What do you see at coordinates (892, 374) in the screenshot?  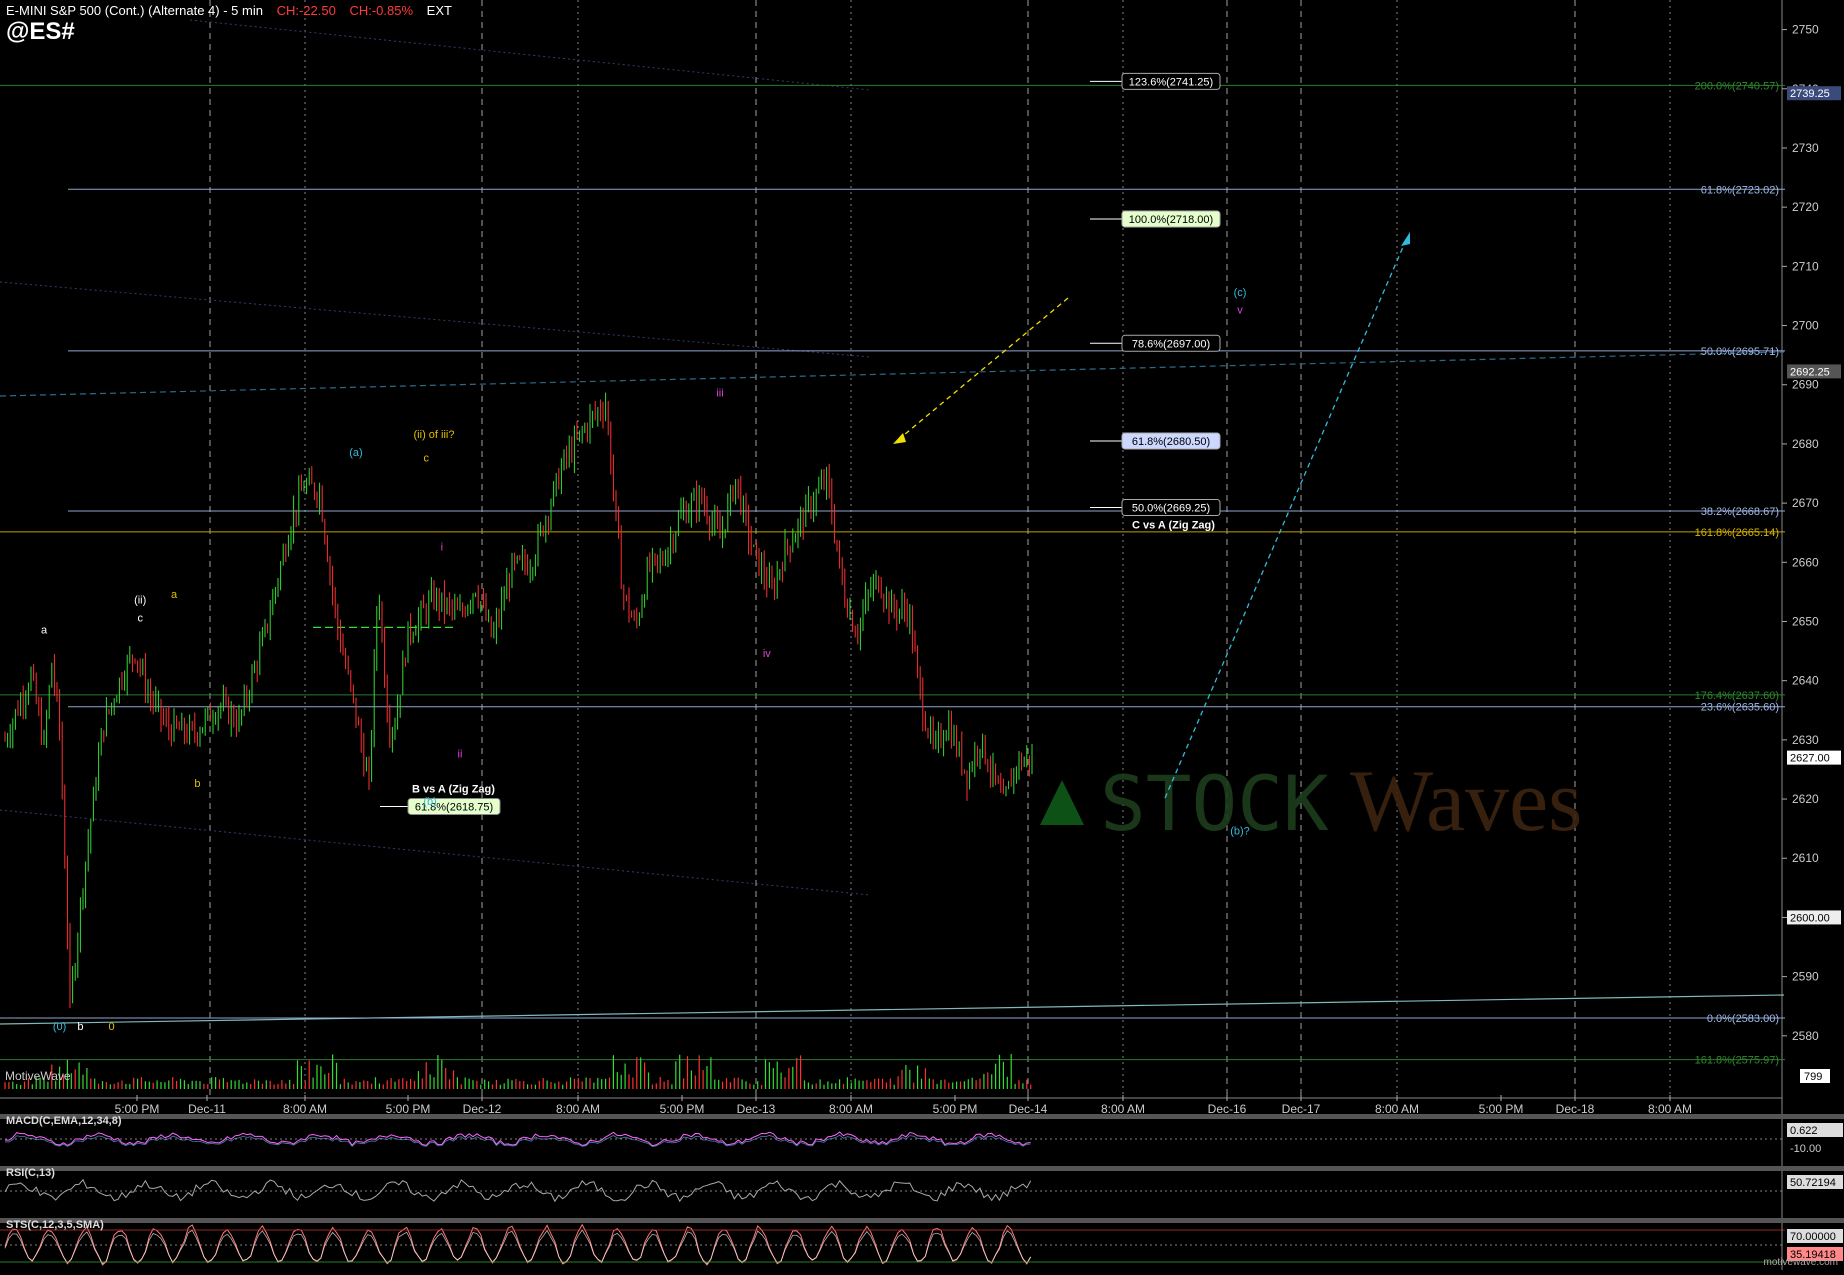 I see `channel-line` at bounding box center [892, 374].